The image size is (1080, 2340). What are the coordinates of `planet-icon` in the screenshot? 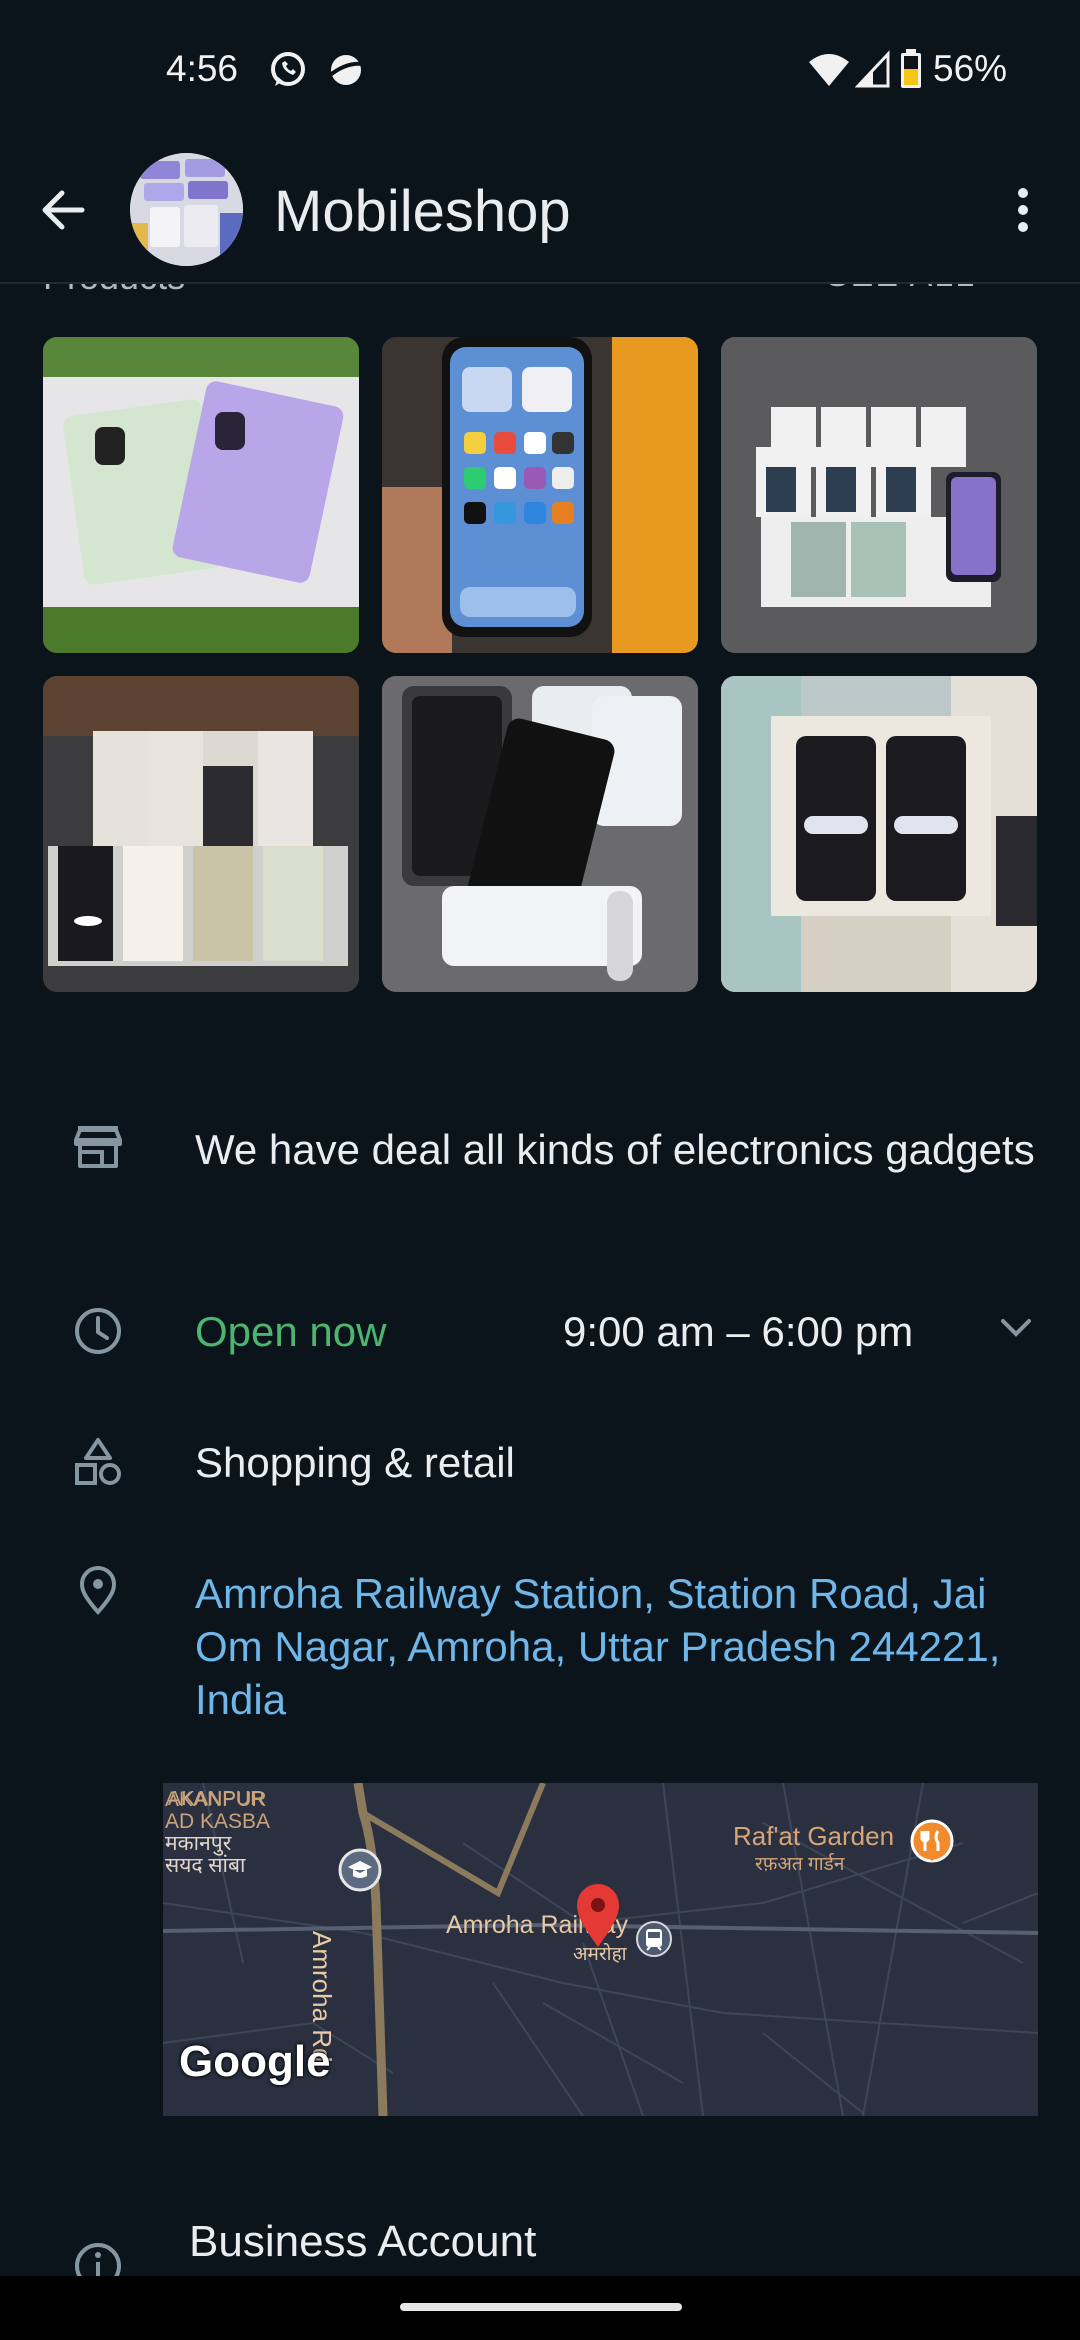 It's located at (345, 70).